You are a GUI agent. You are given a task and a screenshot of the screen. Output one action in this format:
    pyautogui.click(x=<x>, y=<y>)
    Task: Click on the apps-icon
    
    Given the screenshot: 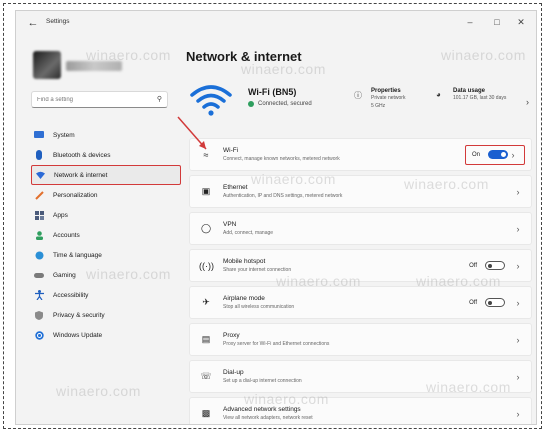 What is the action you would take?
    pyautogui.click(x=39, y=215)
    